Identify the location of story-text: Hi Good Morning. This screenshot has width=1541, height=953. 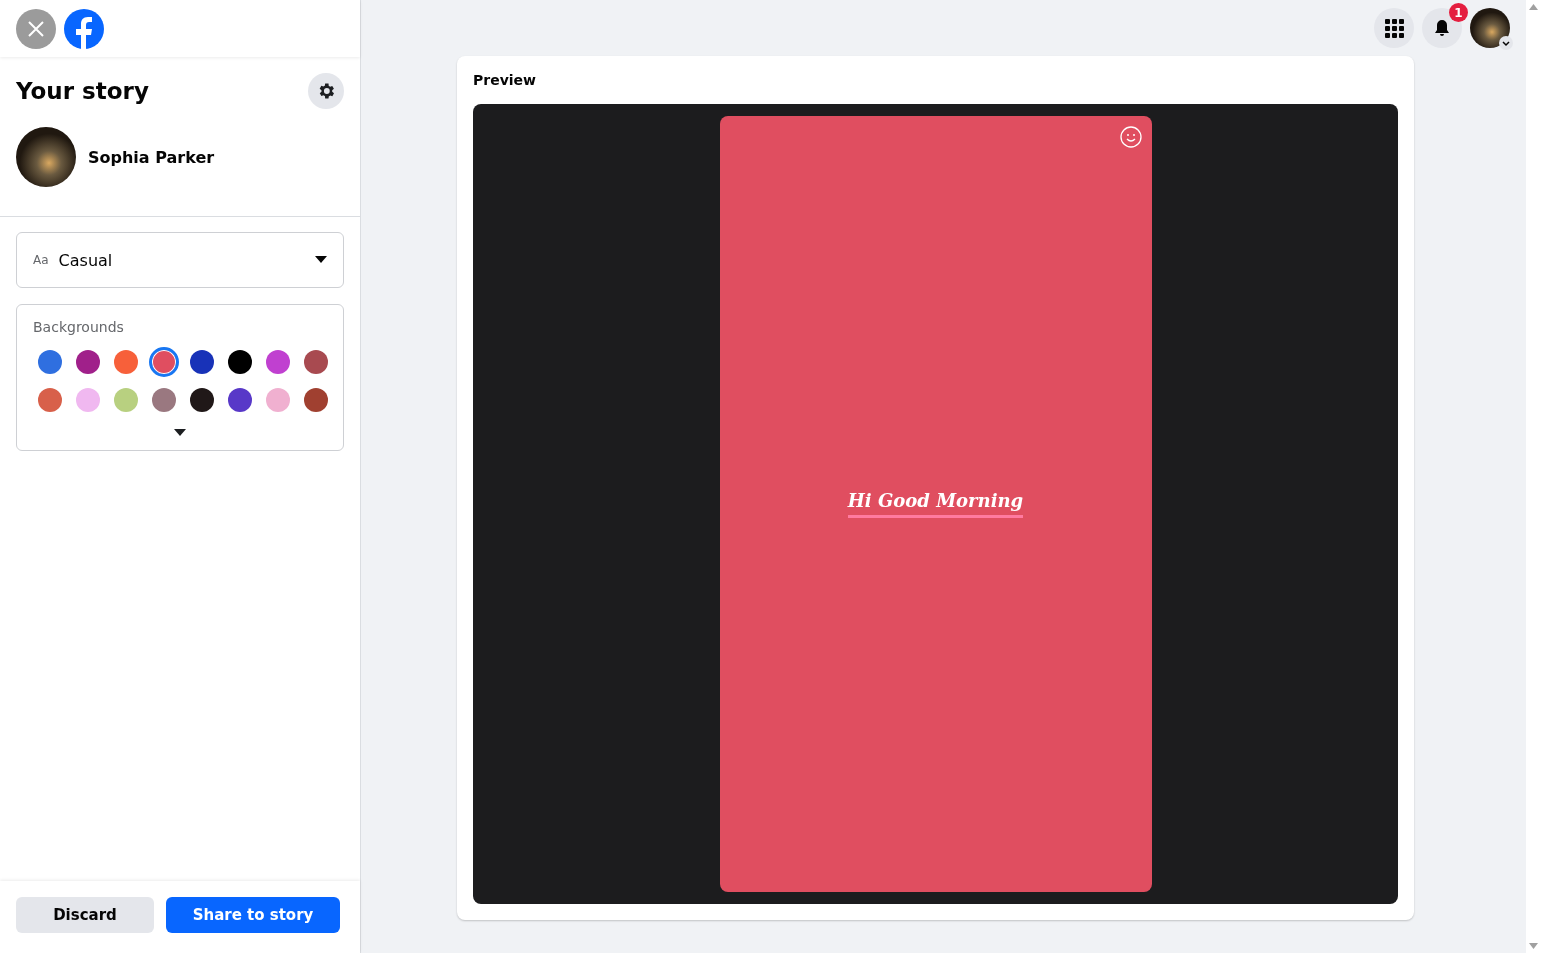
(935, 504).